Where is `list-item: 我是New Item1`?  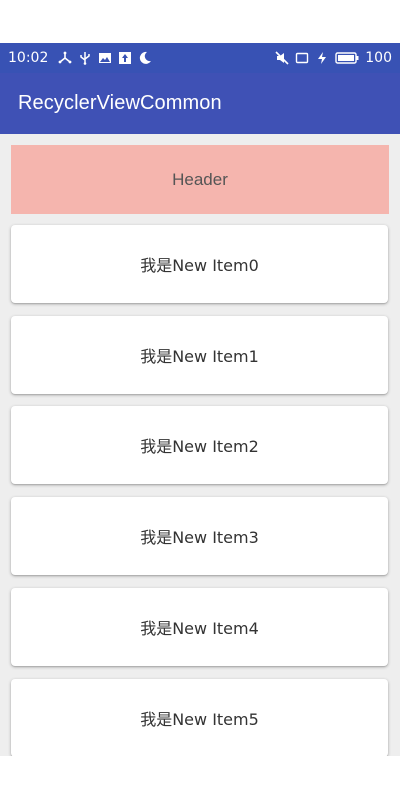
list-item: 我是New Item1 is located at coordinates (199, 355).